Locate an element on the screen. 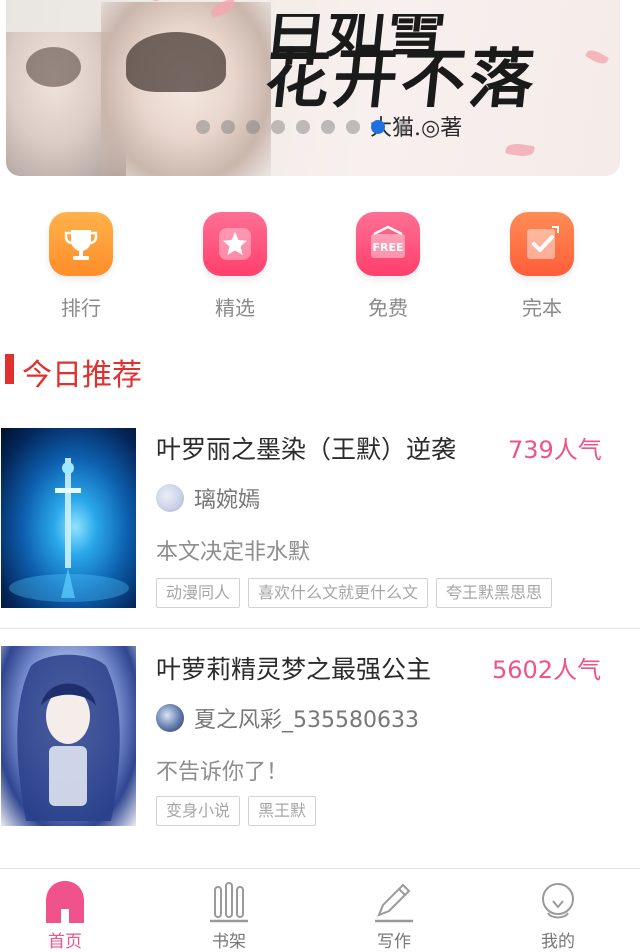  section-title: 今日推荐 is located at coordinates (82, 375).